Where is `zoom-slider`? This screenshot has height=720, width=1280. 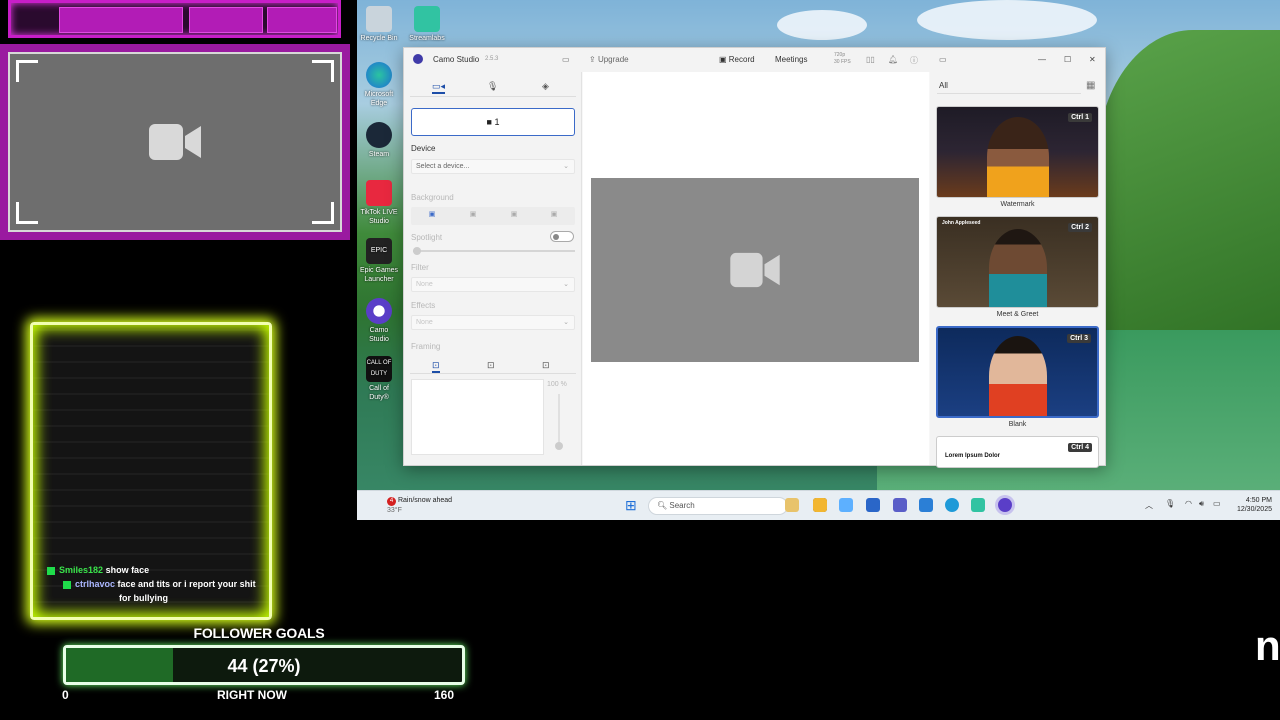
zoom-slider is located at coordinates (559, 422).